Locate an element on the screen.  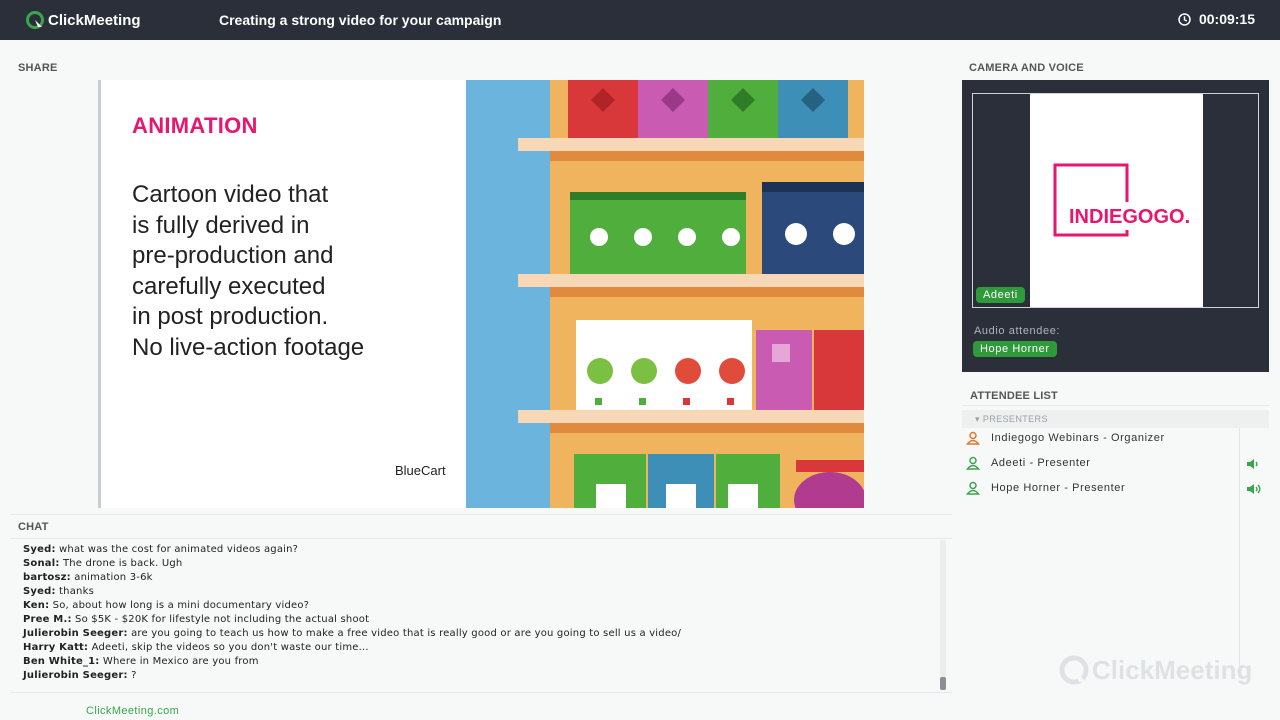
slide-line: No live-action footage is located at coordinates (248, 347).